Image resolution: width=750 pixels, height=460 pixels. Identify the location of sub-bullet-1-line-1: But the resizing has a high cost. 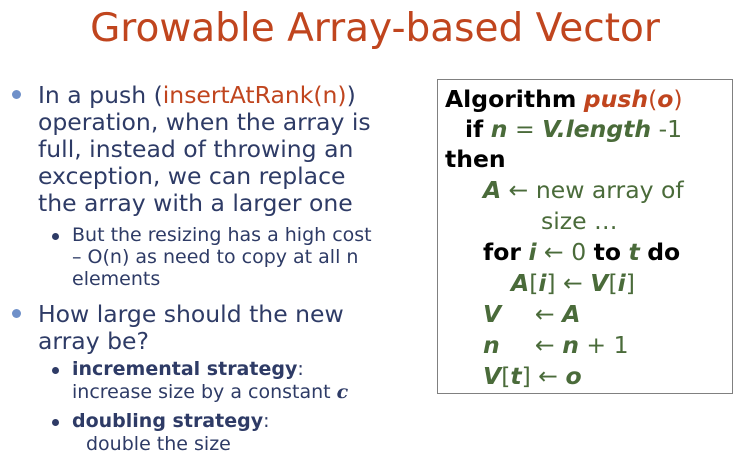
(222, 235).